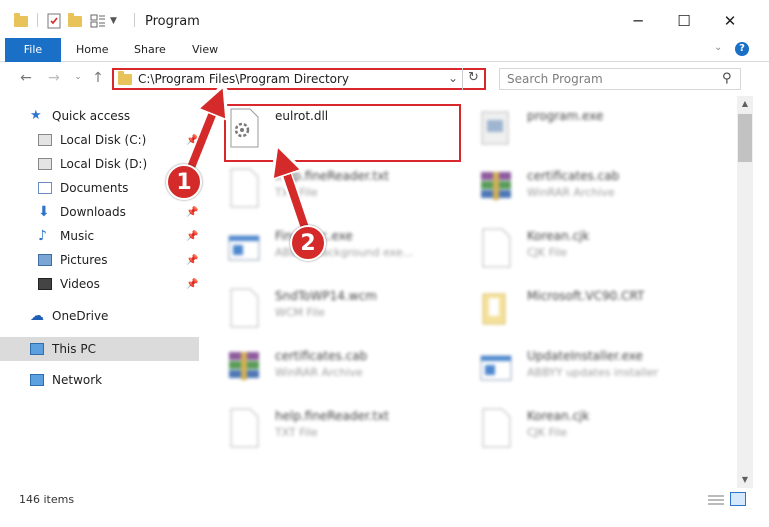  I want to click on callout-2: 2, so click(308, 243).